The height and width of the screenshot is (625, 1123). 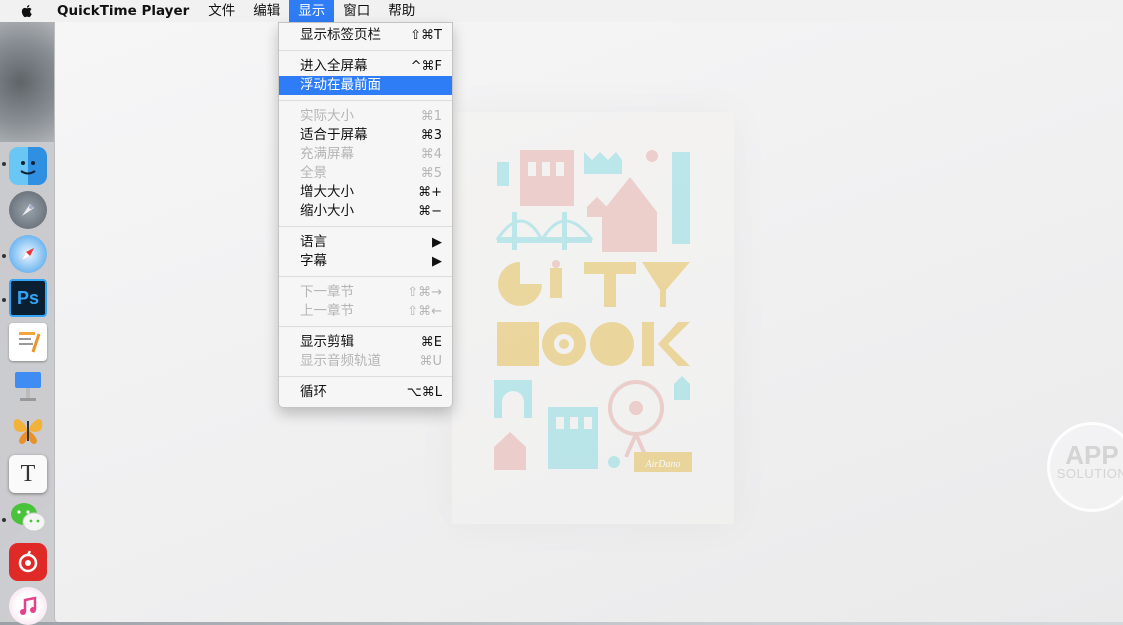 I want to click on menu-item-label: 循环, so click(x=313, y=392).